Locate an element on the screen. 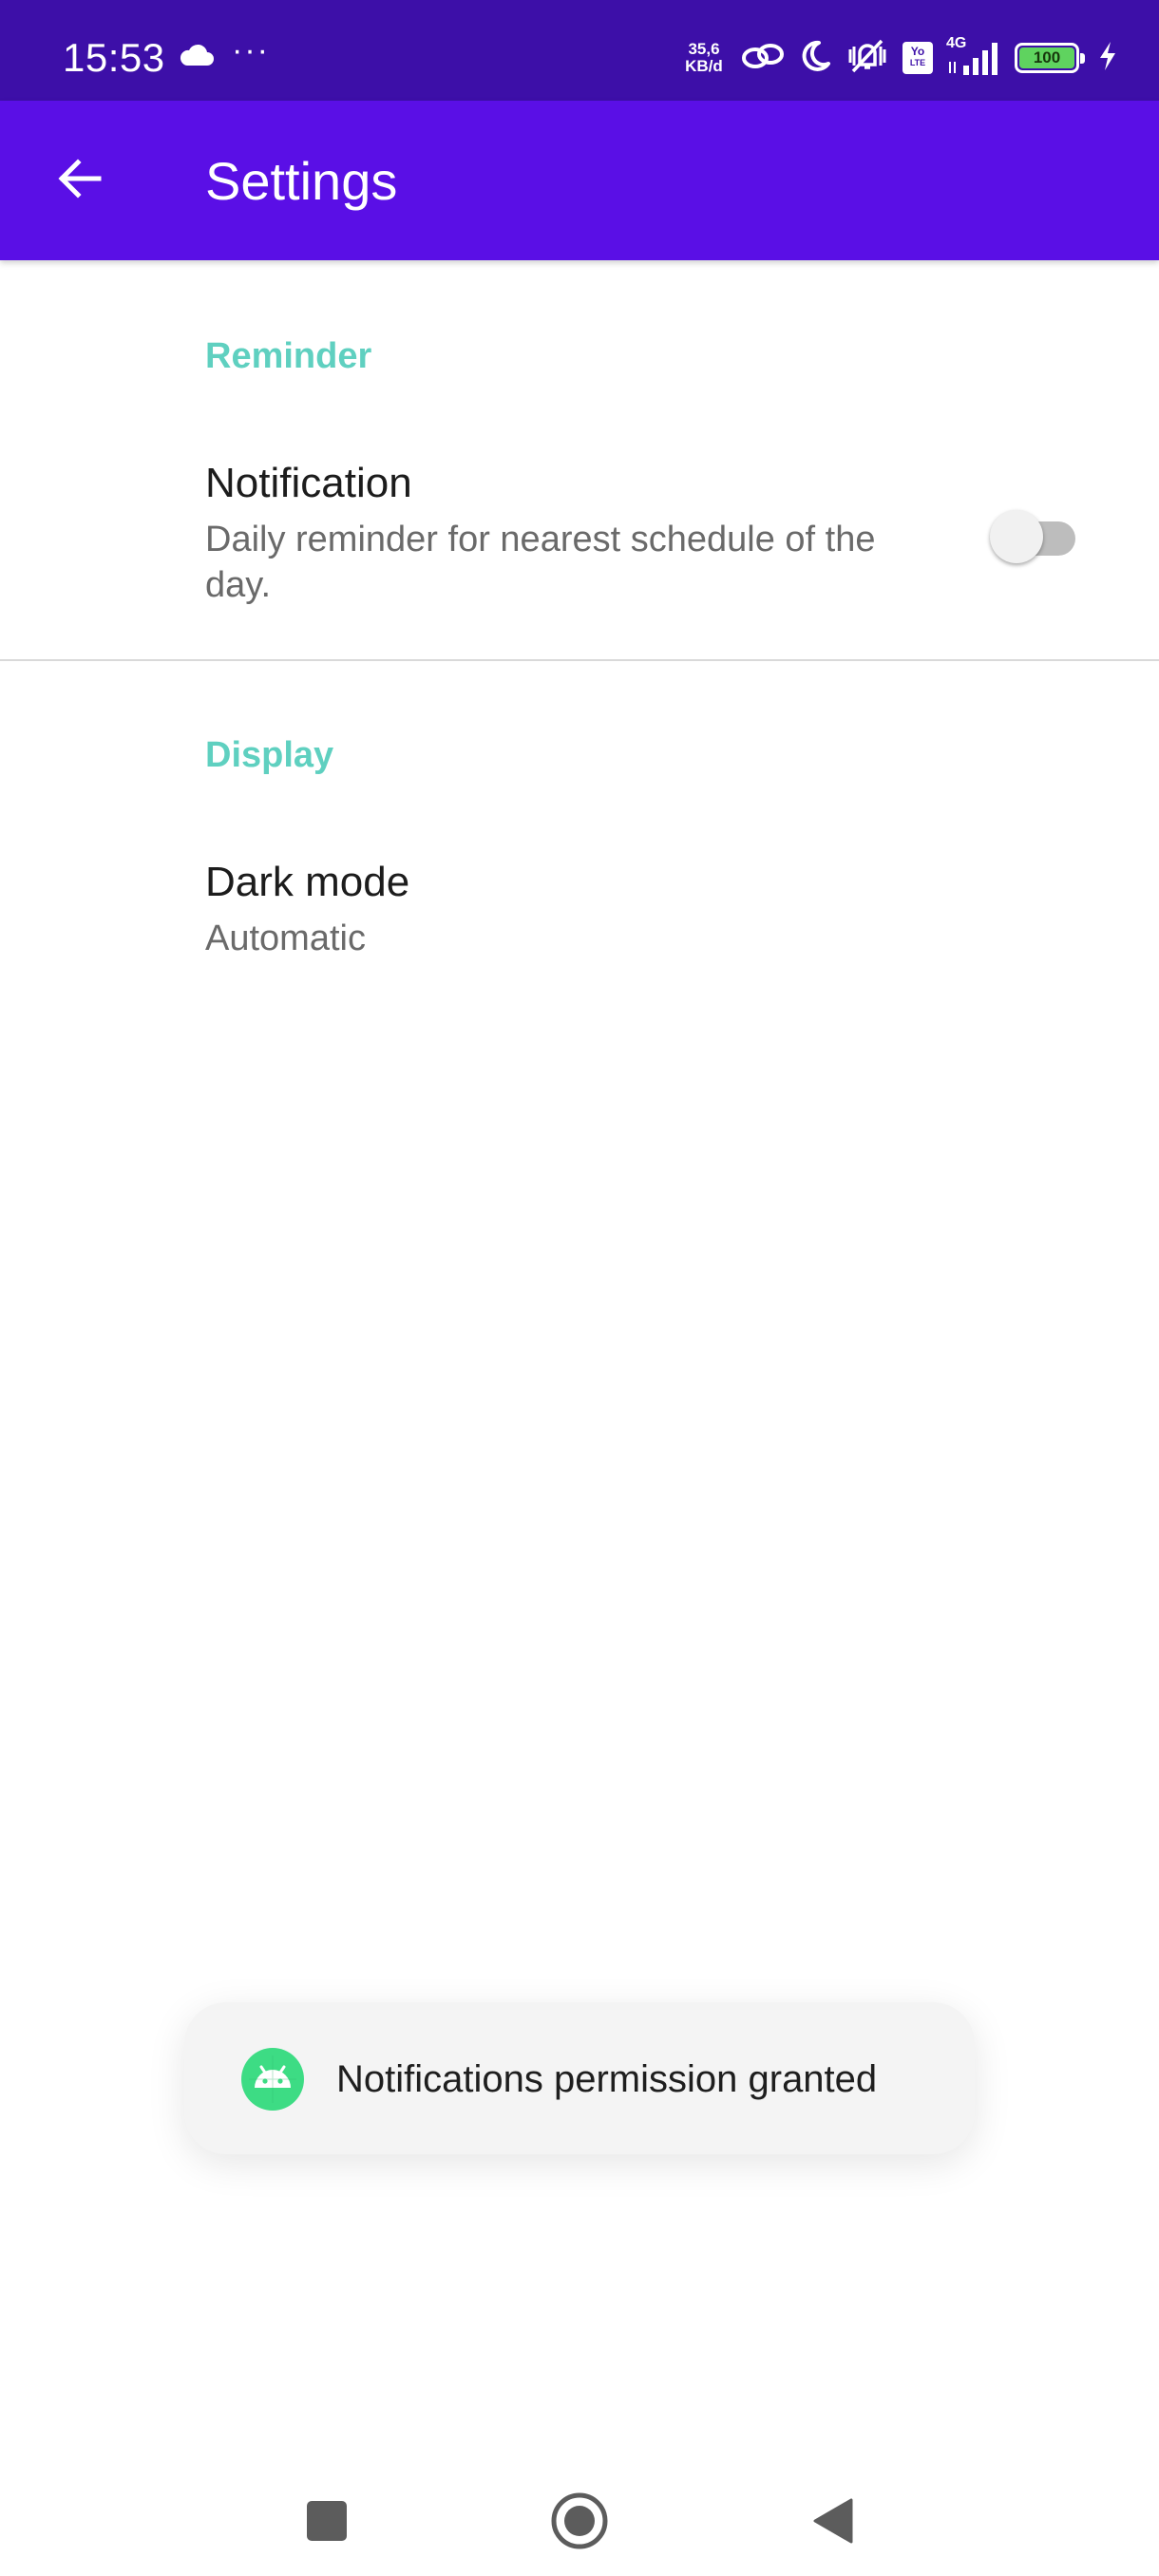 This screenshot has height=2576, width=1159. navigation-bar is located at coordinates (579, 2513).